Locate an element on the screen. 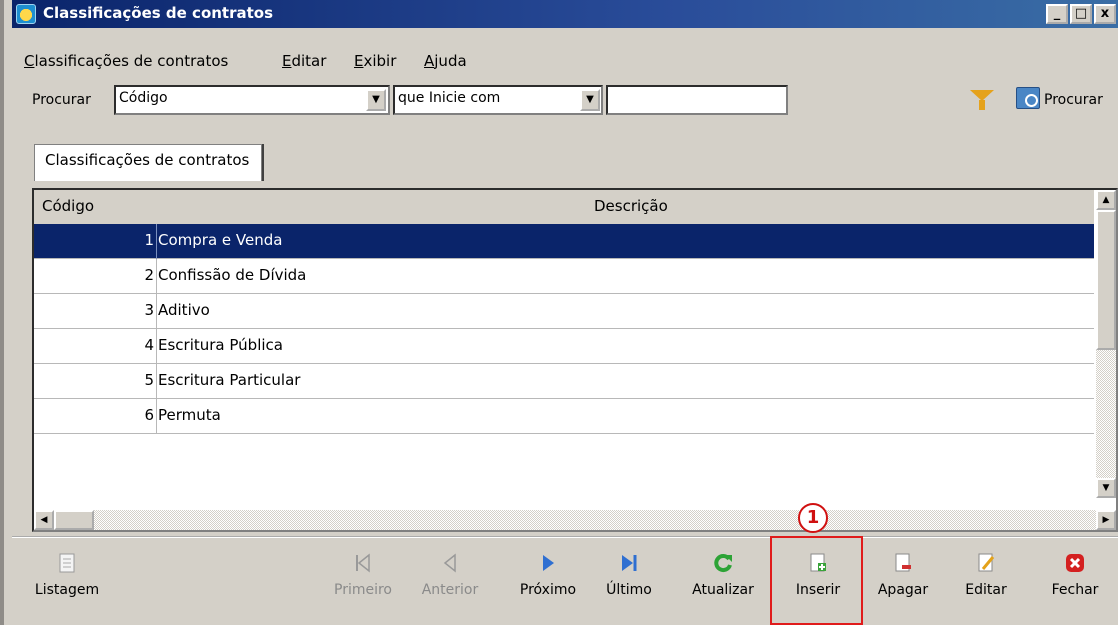 The height and width of the screenshot is (625, 1118). cell-code: 2 is located at coordinates (149, 275).